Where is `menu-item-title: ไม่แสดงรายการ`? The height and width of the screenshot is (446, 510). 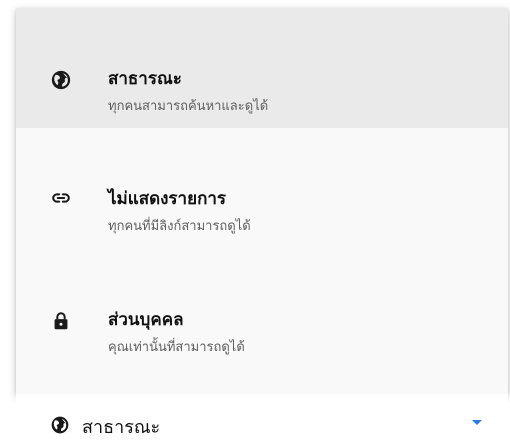 menu-item-title: ไม่แสดงรายการ is located at coordinates (167, 199).